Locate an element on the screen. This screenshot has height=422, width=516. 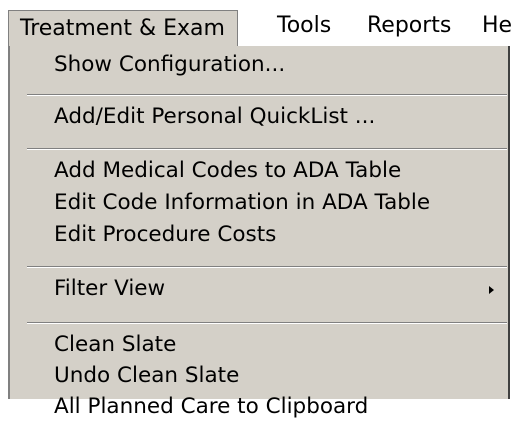
menu-item-add-medical-codes: Add Medical Codes to ADA Table is located at coordinates (227, 171).